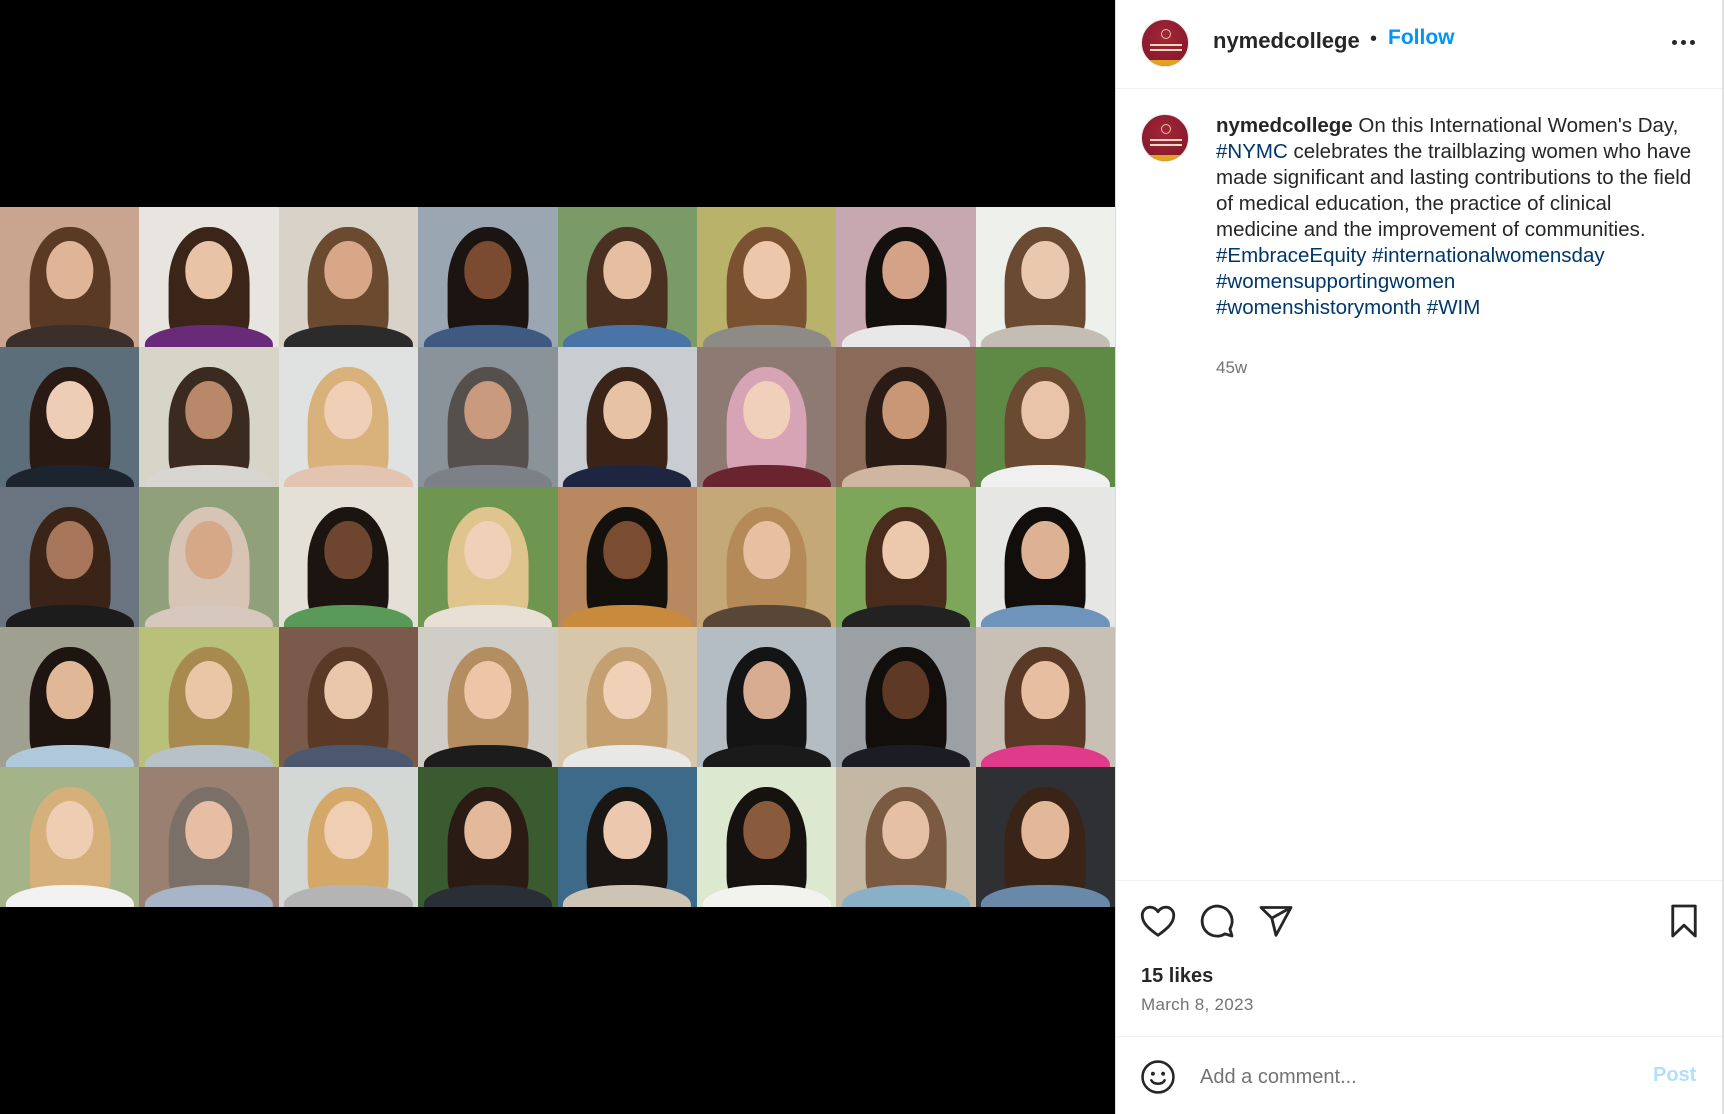  What do you see at coordinates (1197, 1004) in the screenshot?
I see `post-date: March 8, 2023` at bounding box center [1197, 1004].